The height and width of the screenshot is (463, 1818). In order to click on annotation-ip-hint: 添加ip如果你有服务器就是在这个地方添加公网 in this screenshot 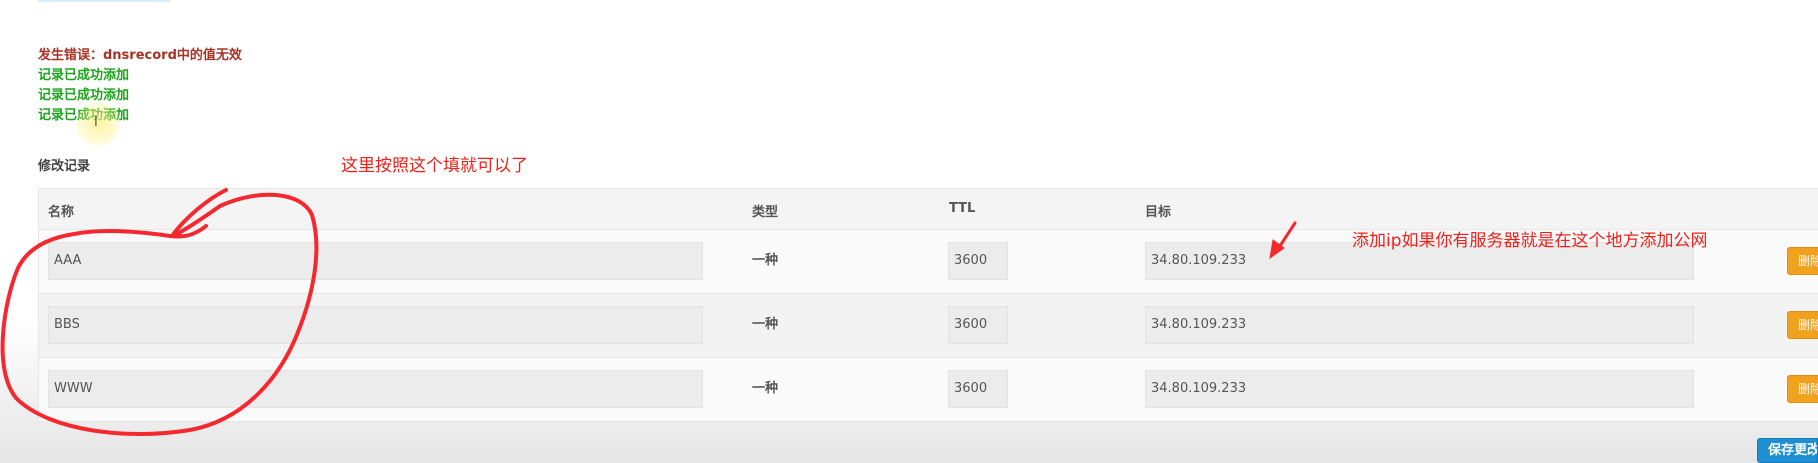, I will do `click(1530, 241)`.